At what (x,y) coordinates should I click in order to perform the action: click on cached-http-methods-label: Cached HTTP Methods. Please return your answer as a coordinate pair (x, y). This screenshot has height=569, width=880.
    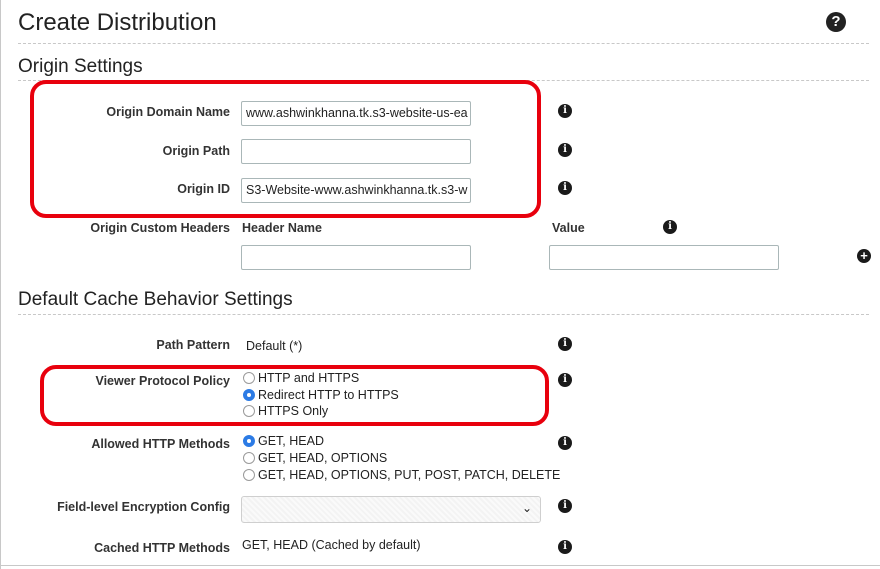
    Looking at the image, I should click on (162, 548).